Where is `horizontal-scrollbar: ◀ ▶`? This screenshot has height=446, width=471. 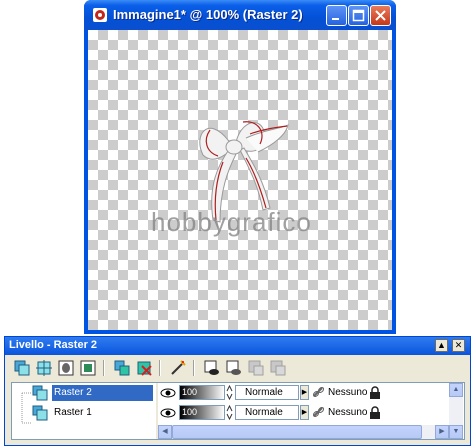
horizontal-scrollbar: ◀ ▶ is located at coordinates (303, 432).